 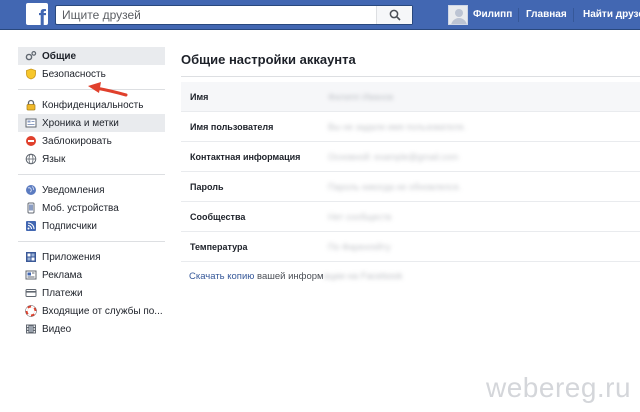 What do you see at coordinates (108, 89) in the screenshot?
I see `annotation-arrow-icon` at bounding box center [108, 89].